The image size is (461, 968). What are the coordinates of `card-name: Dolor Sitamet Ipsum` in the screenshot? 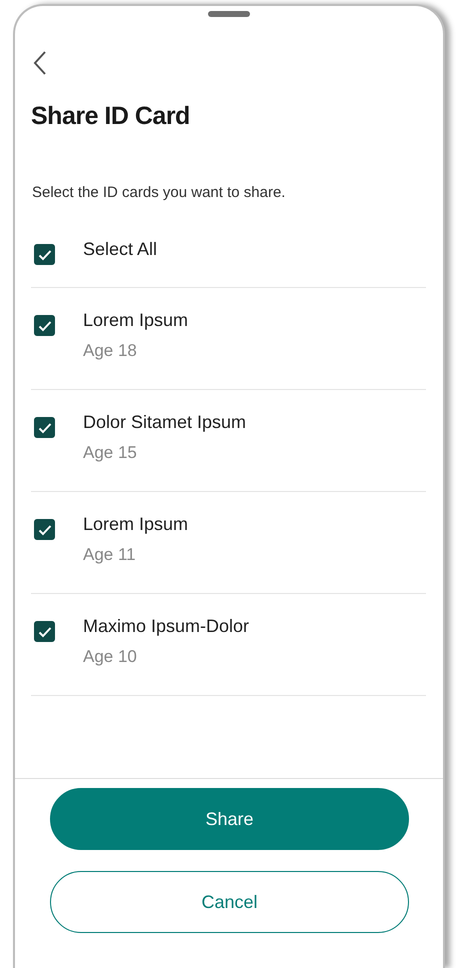 It's located at (164, 422).